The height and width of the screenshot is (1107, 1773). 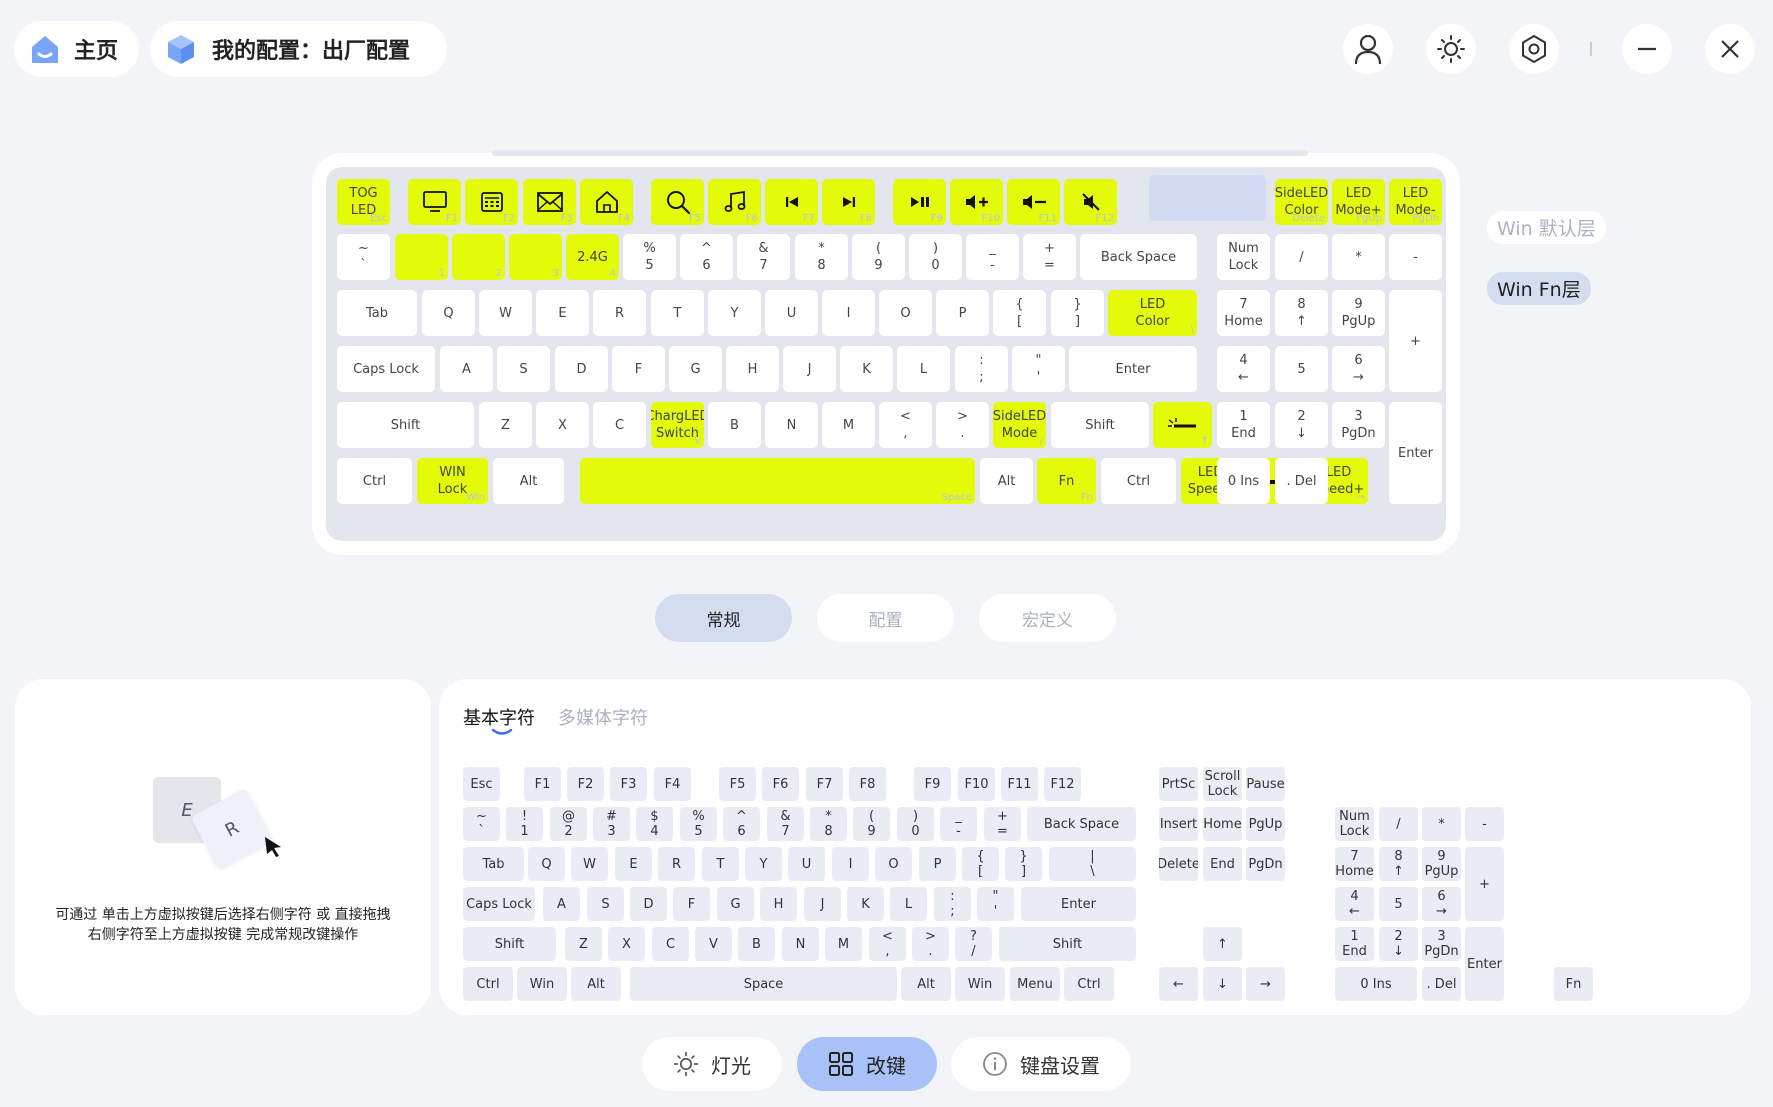 I want to click on charset-key-sym: _ -, so click(x=958, y=824).